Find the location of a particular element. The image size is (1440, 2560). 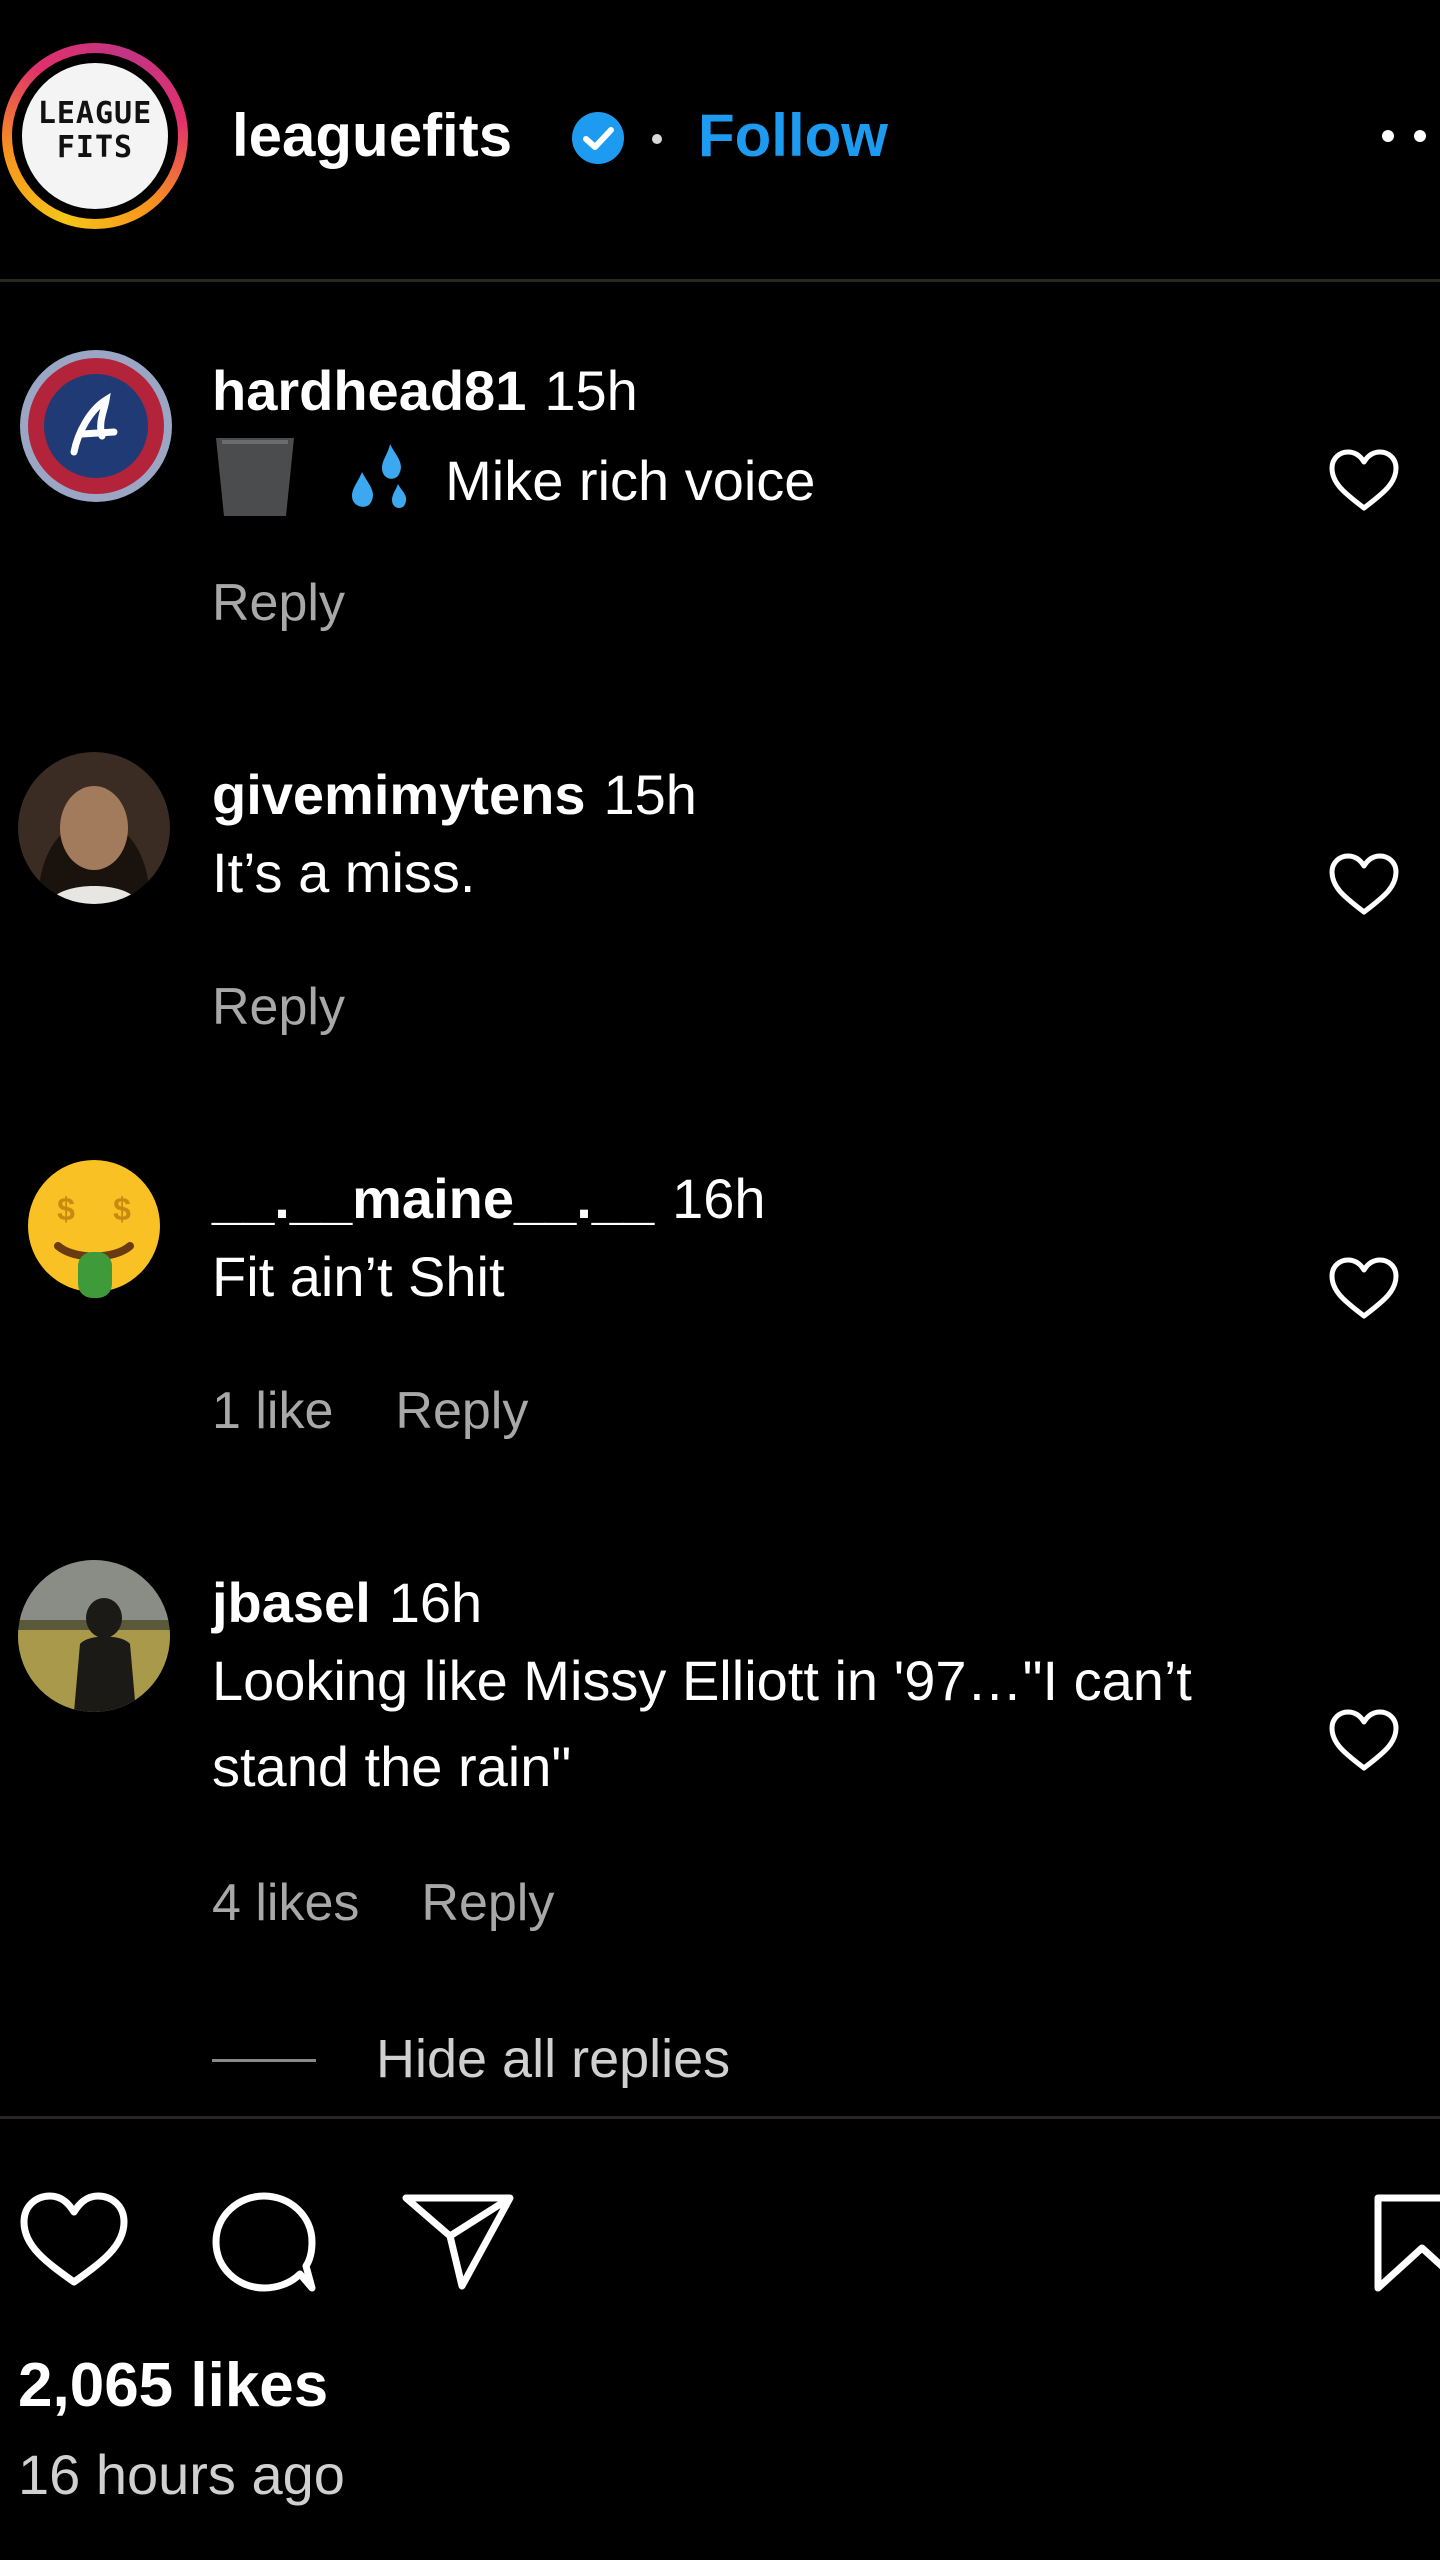

atlanta-braves-logo-icon is located at coordinates (96, 426).